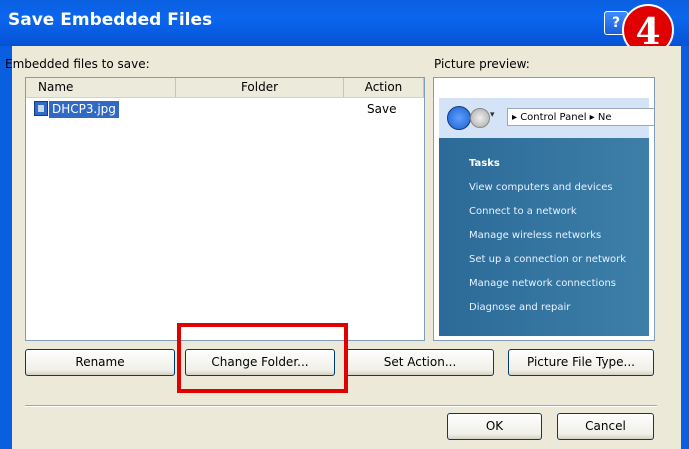  What do you see at coordinates (484, 163) in the screenshot?
I see `preview-tasks-heading: Tasks` at bounding box center [484, 163].